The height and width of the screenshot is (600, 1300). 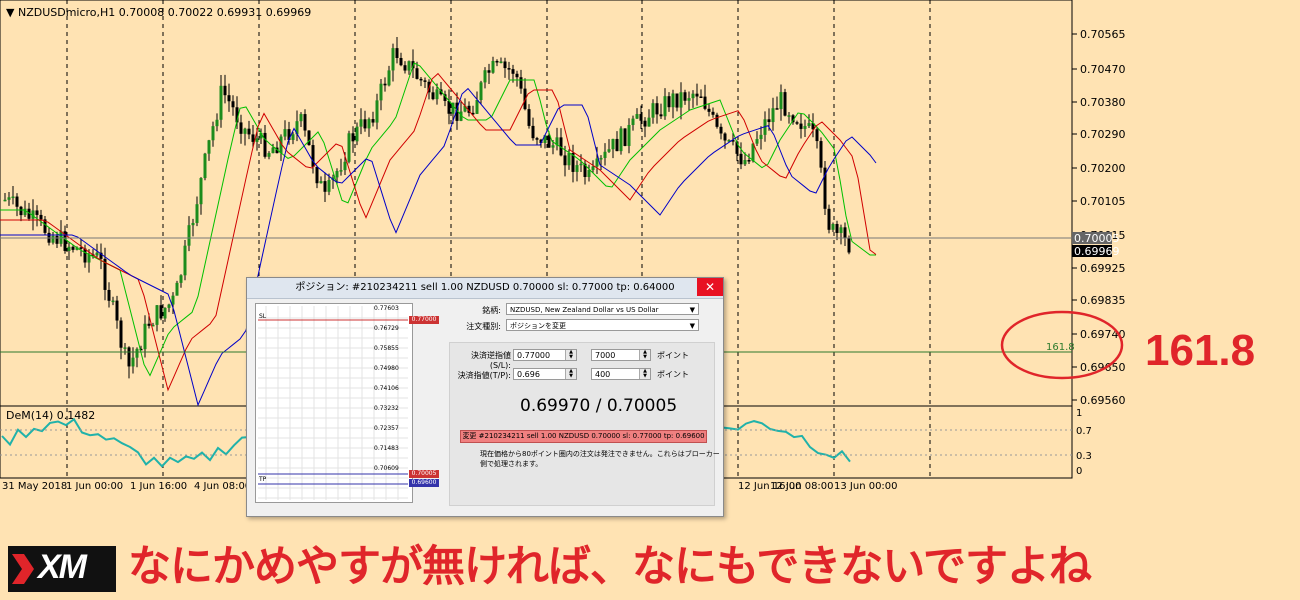 I want to click on sl-input: 0.77000 ▲ ▼, so click(x=545, y=355).